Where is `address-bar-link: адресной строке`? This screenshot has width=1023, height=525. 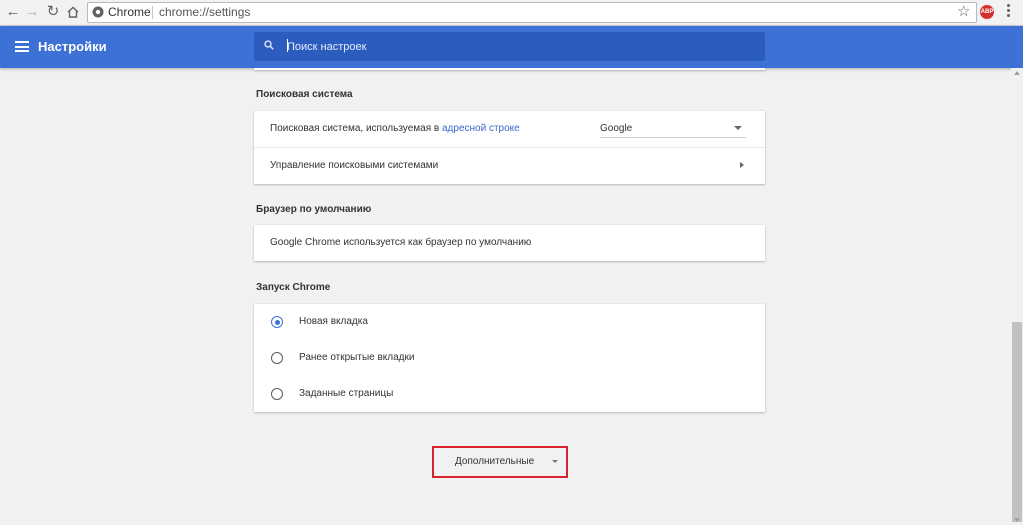 address-bar-link: адресной строке is located at coordinates (481, 128).